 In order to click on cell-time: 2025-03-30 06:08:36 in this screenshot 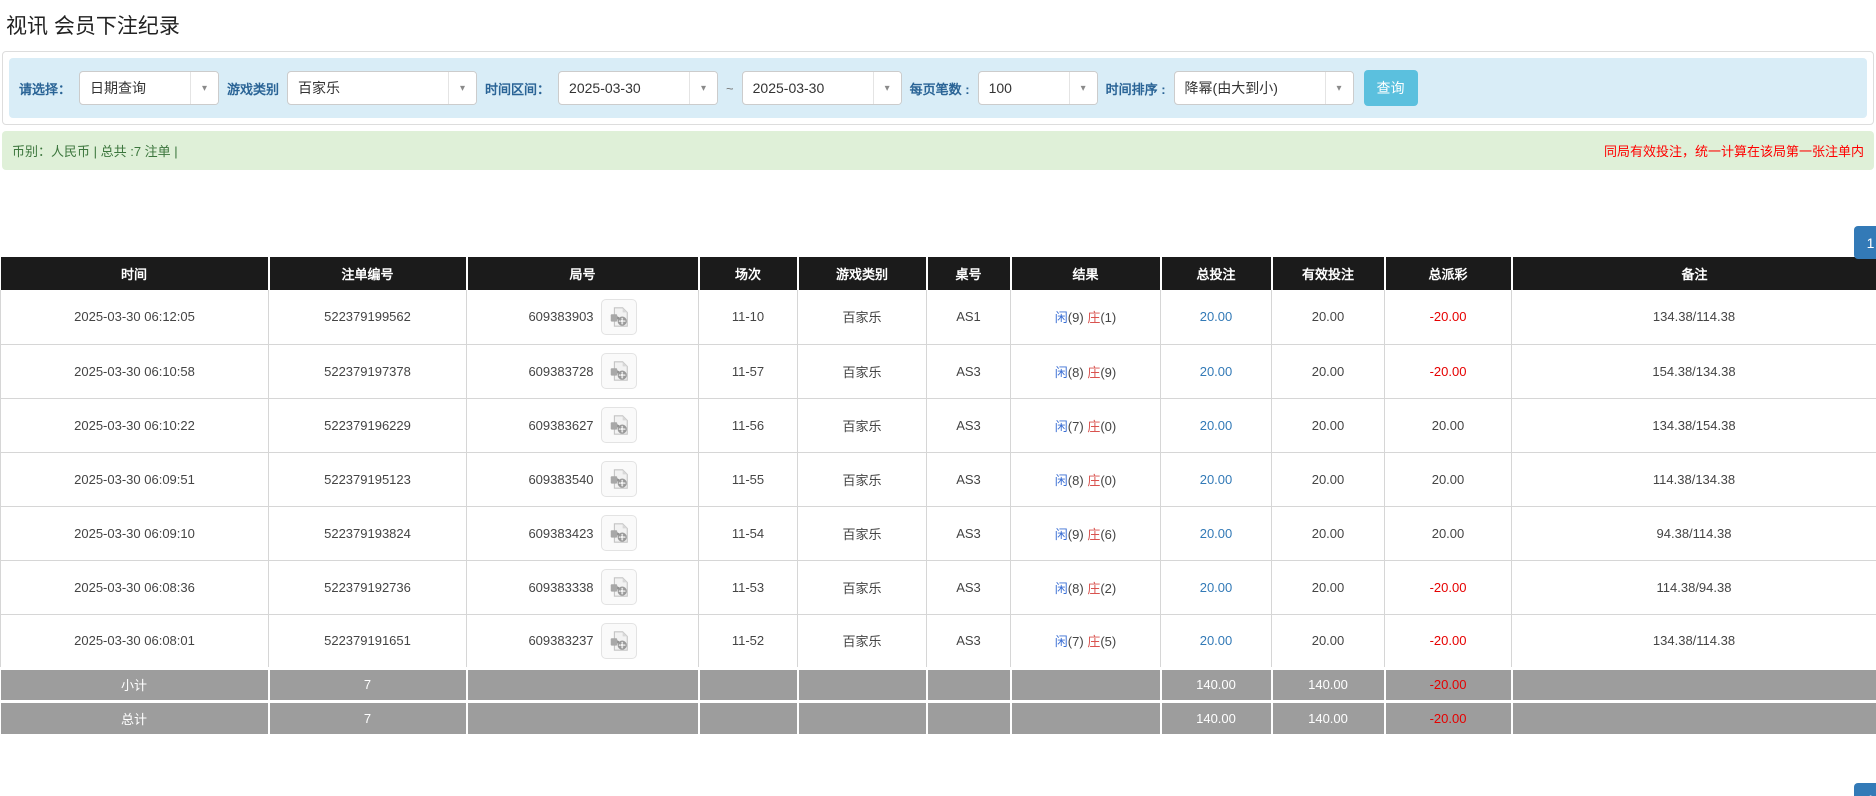, I will do `click(134, 587)`.